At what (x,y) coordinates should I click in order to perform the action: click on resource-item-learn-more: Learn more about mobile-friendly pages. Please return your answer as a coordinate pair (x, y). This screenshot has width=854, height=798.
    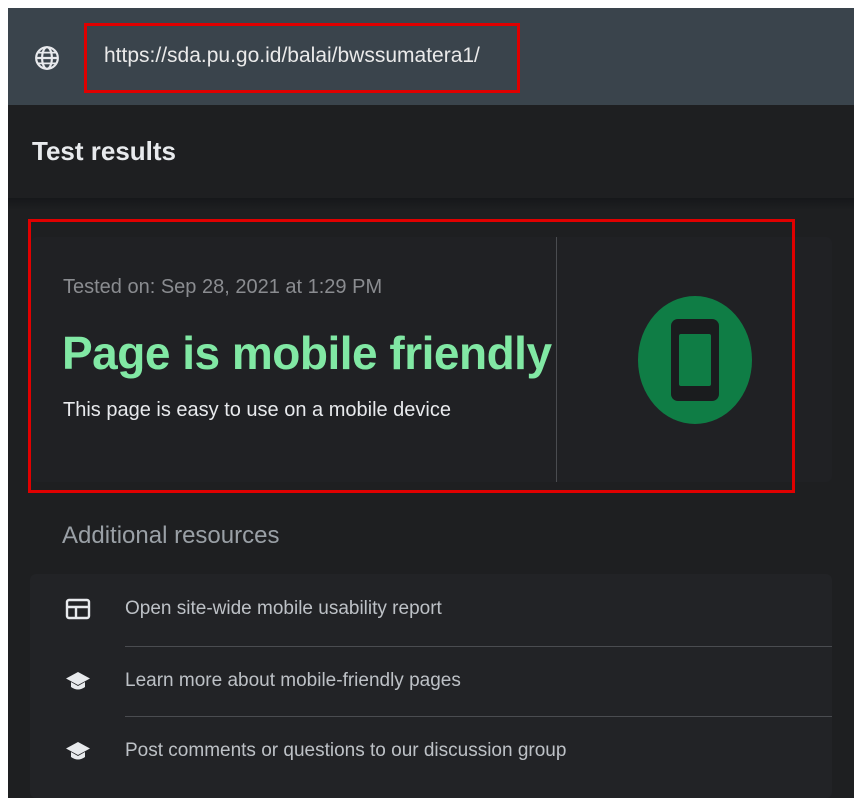
    Looking at the image, I should click on (431, 681).